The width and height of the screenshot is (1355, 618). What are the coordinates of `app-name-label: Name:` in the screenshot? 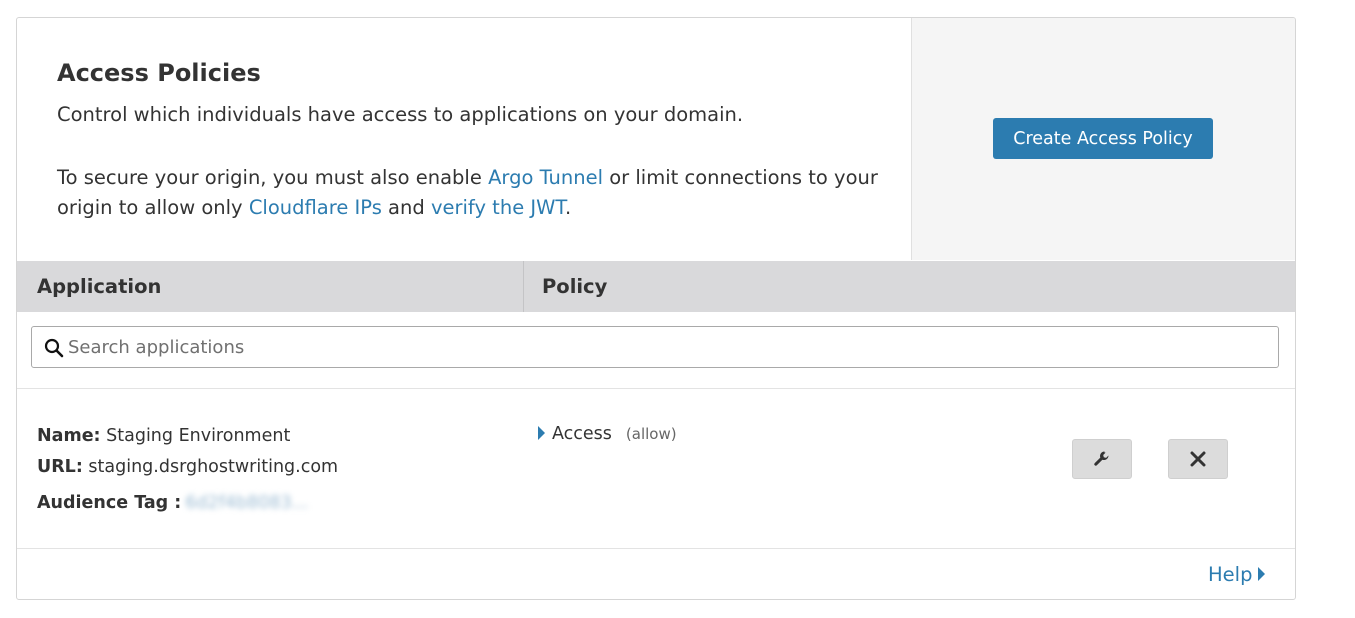 It's located at (69, 436).